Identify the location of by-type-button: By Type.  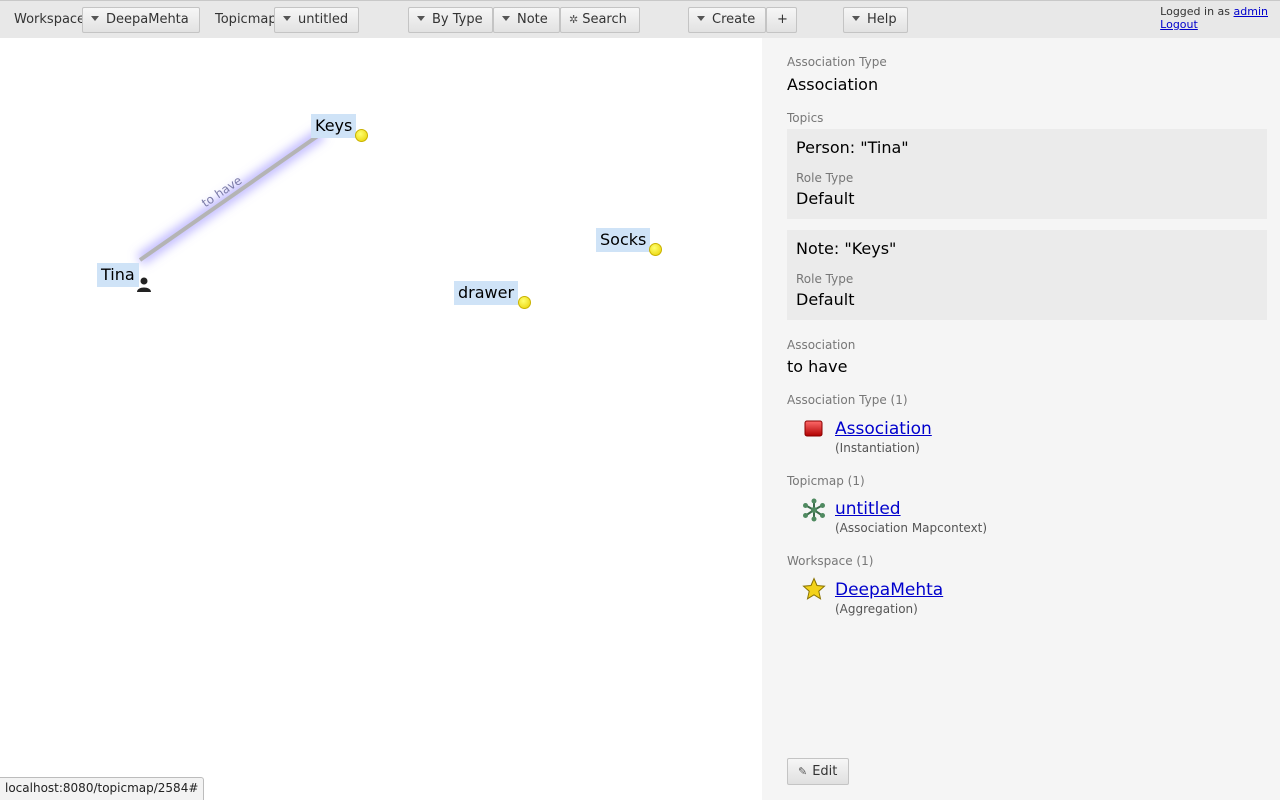
(450, 20).